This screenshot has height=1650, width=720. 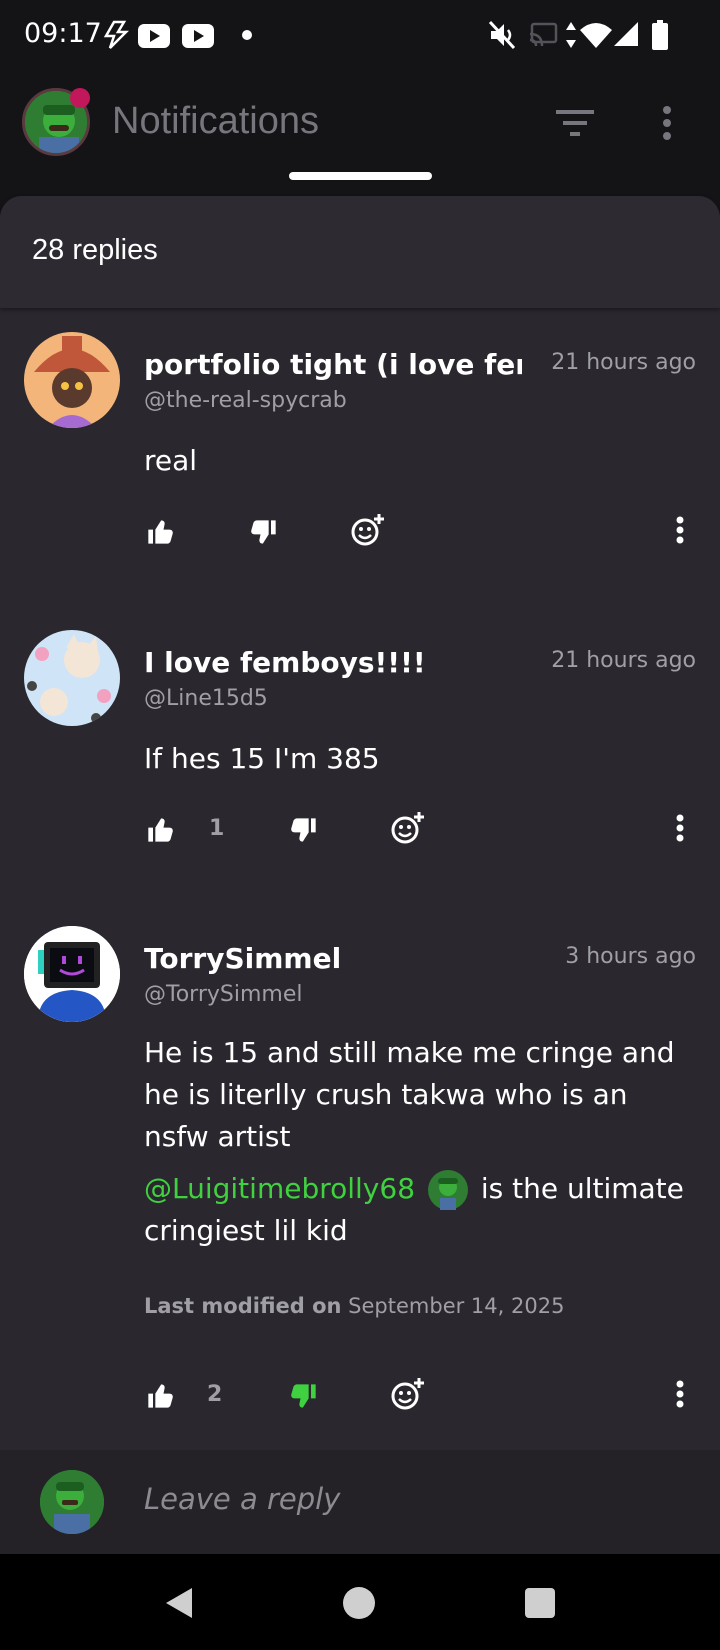 What do you see at coordinates (179, 1603) in the screenshot?
I see `back-nav-icon` at bounding box center [179, 1603].